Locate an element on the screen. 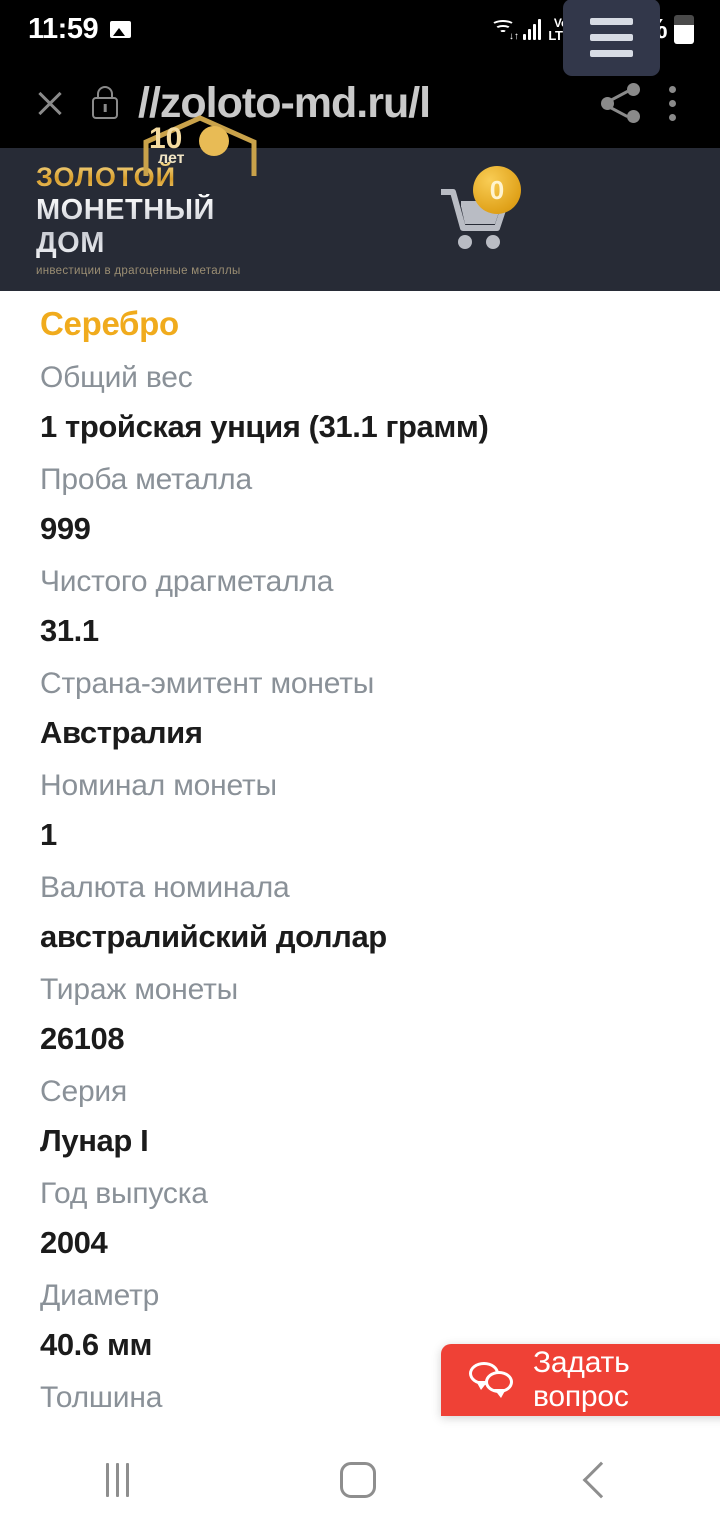  recents-icon is located at coordinates (117, 1480).